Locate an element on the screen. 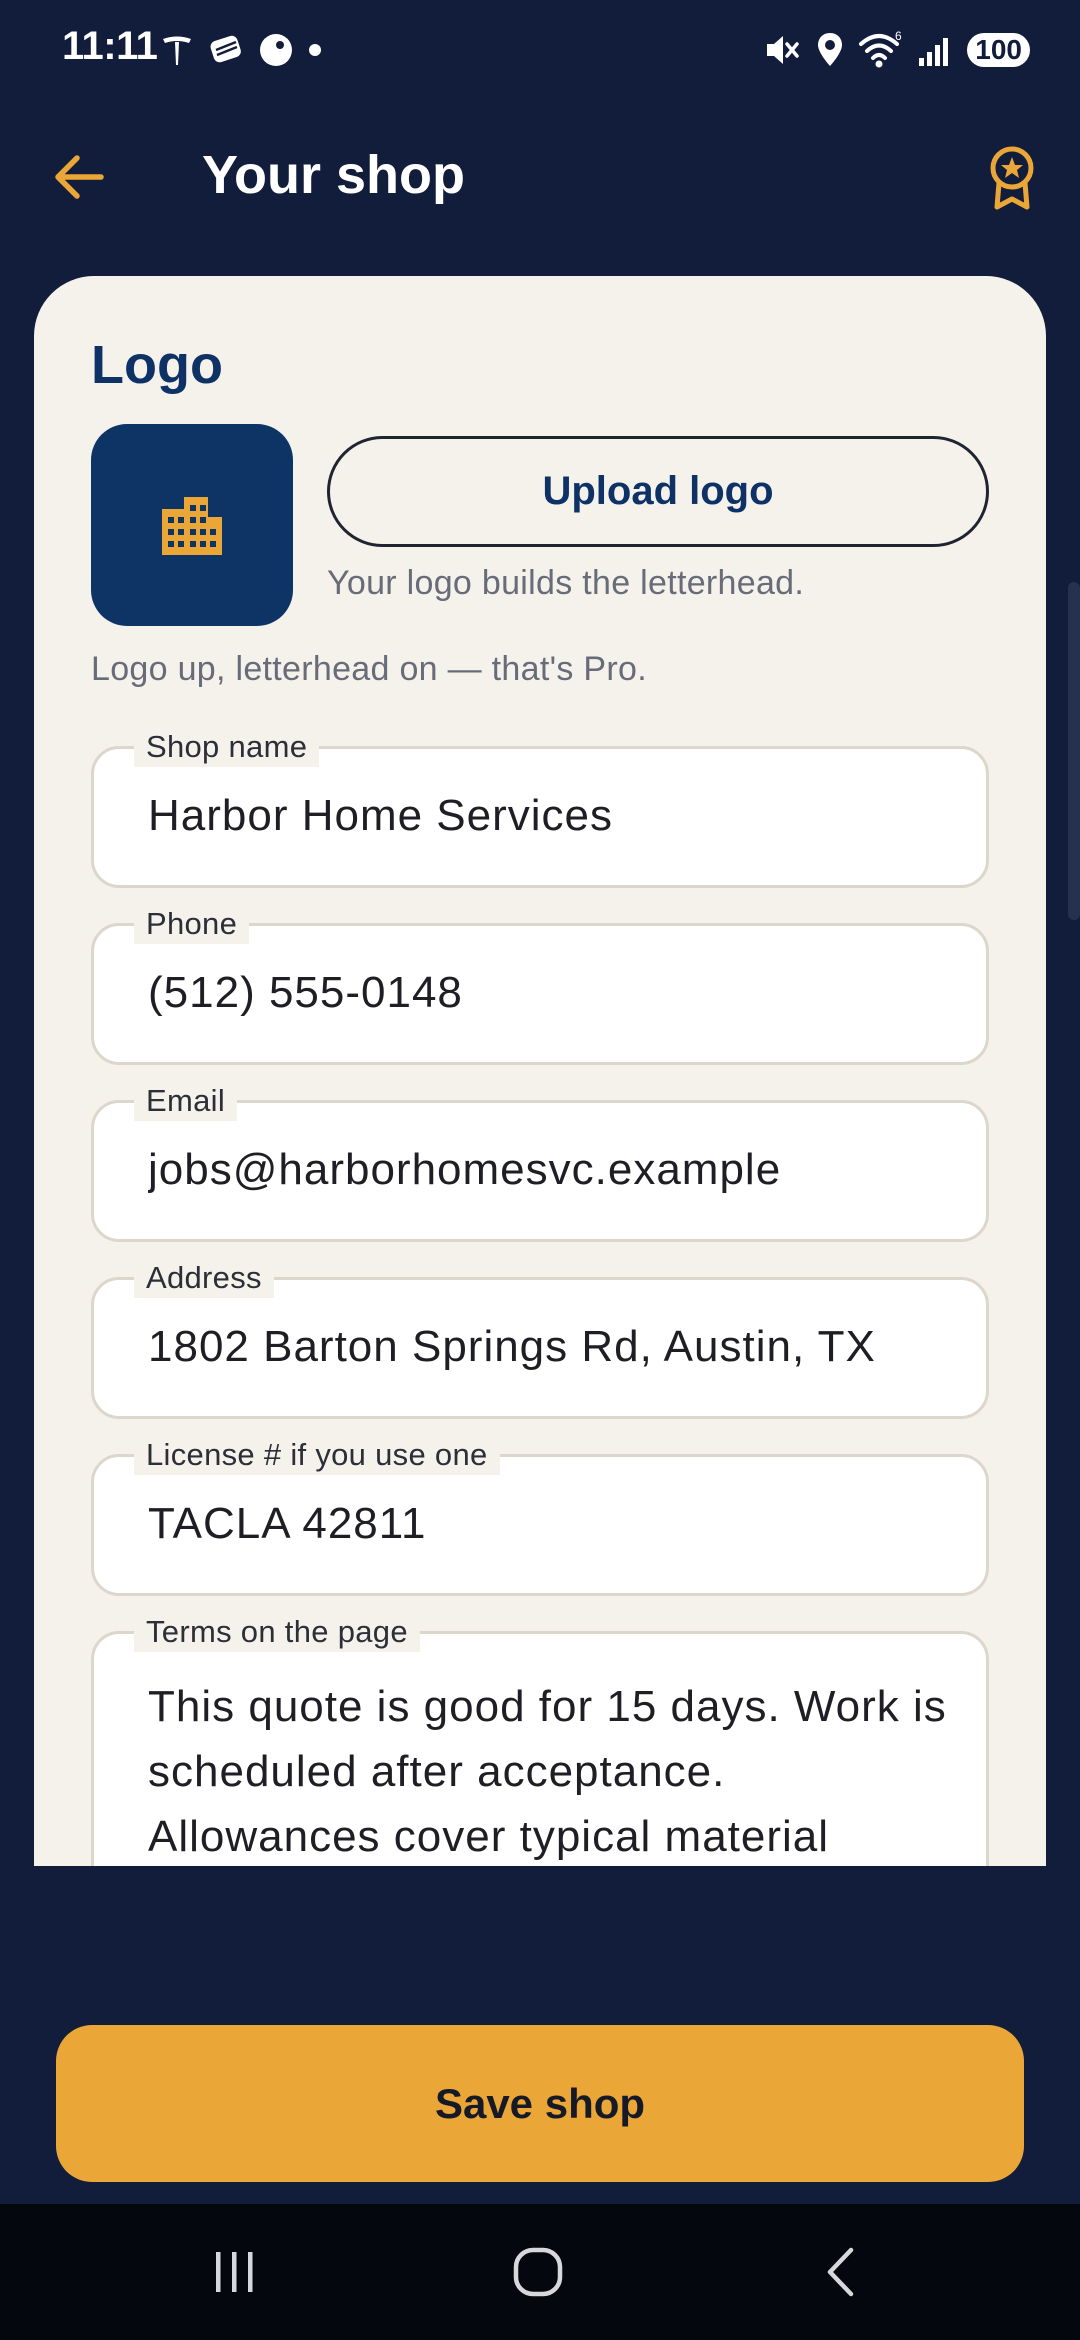  shop-name-input: Harbor Home Services is located at coordinates (557, 816).